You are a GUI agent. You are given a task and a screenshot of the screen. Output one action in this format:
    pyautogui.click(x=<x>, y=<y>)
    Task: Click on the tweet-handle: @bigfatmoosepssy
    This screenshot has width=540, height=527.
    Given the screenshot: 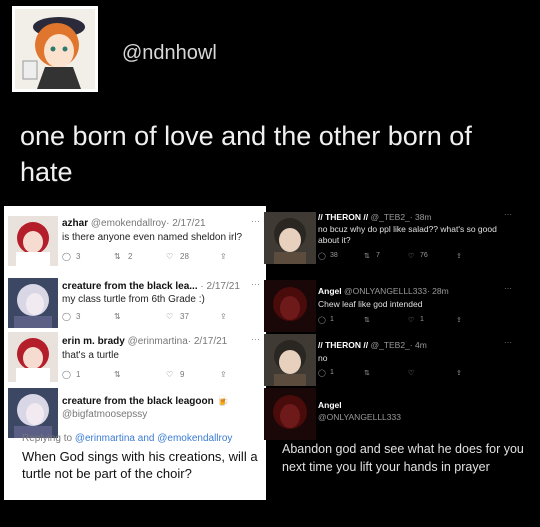 What is the action you would take?
    pyautogui.click(x=104, y=414)
    